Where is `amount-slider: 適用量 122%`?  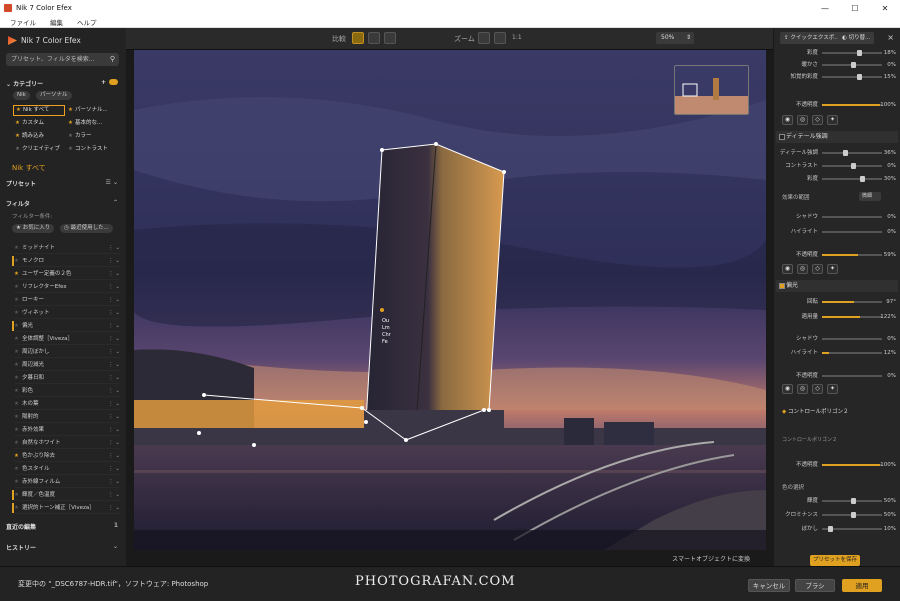
amount-slider: 適用量 122% is located at coordinates (837, 317).